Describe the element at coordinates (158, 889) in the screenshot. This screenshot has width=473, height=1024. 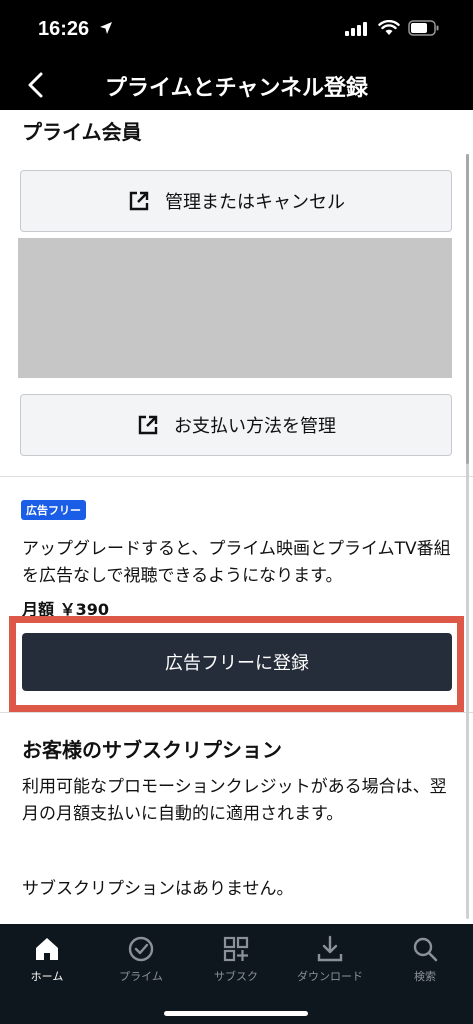
I see `subscriptions-empty-text: サブスクリプションはありません。` at that location.